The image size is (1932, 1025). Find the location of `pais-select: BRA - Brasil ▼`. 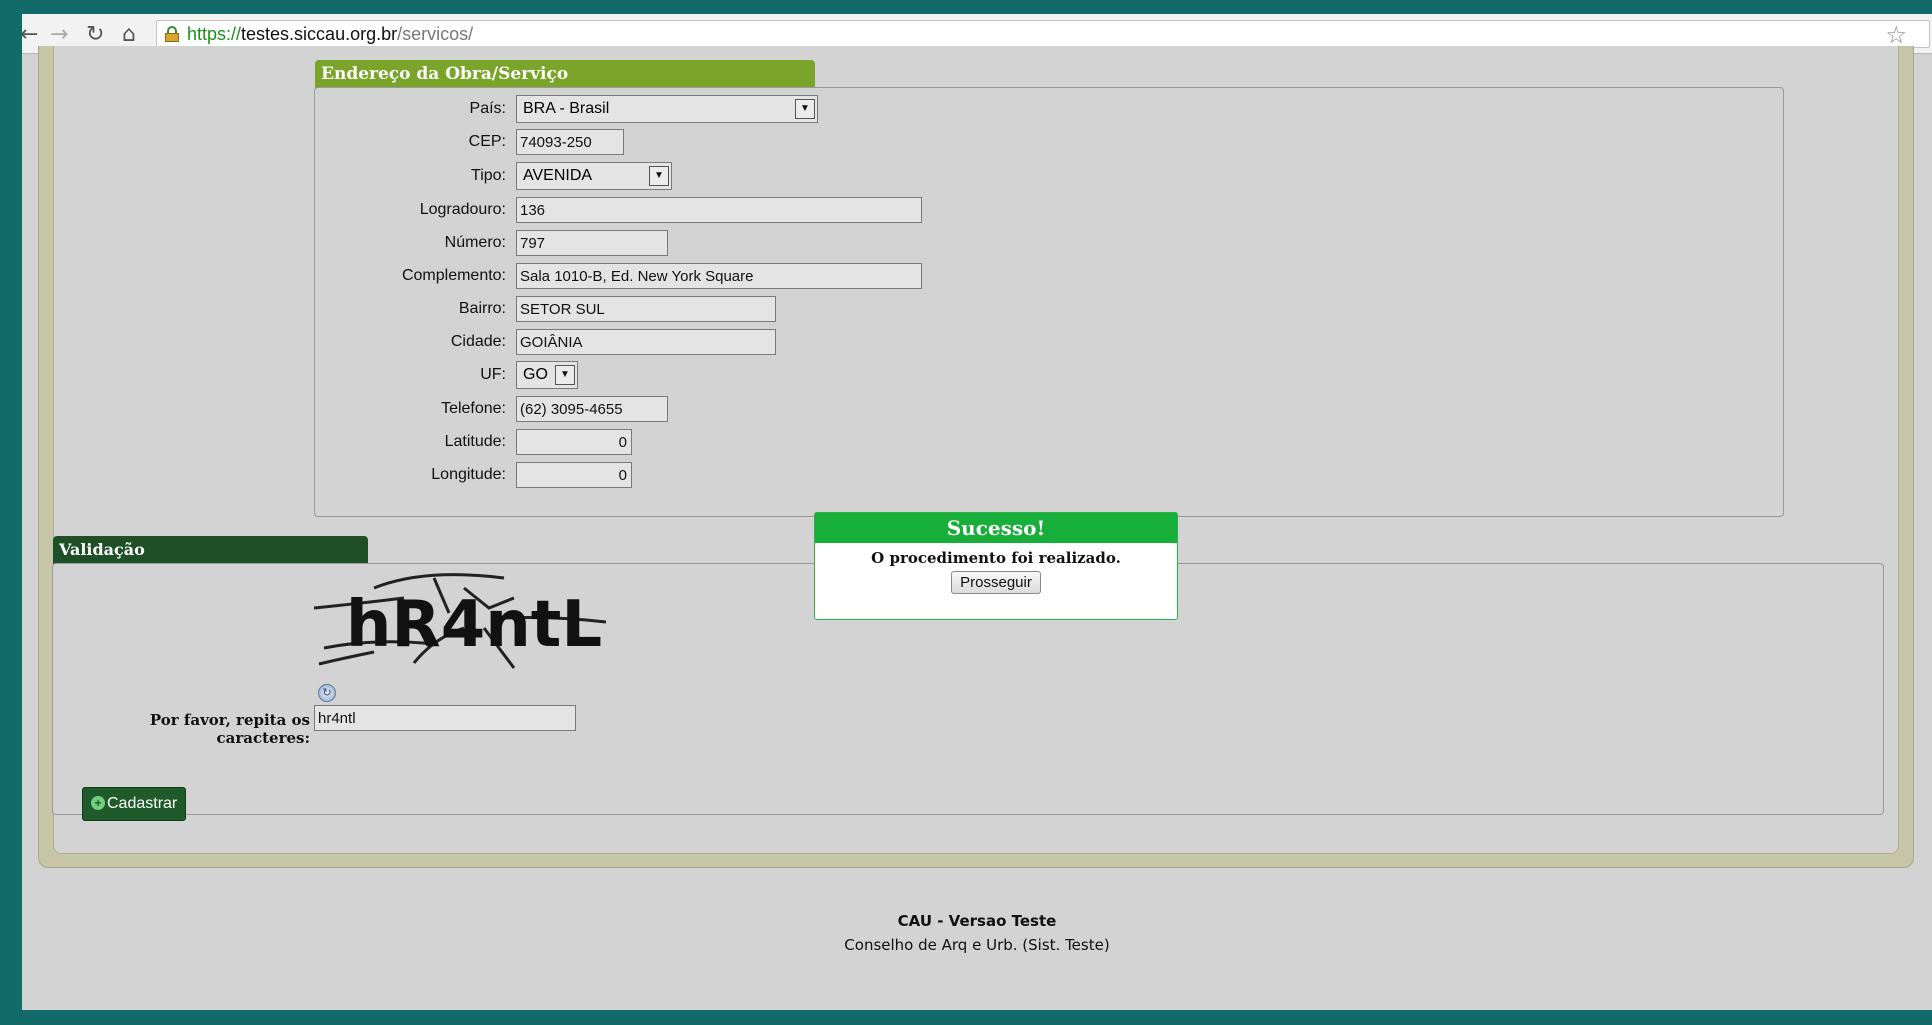

pais-select: BRA - Brasil ▼ is located at coordinates (667, 109).